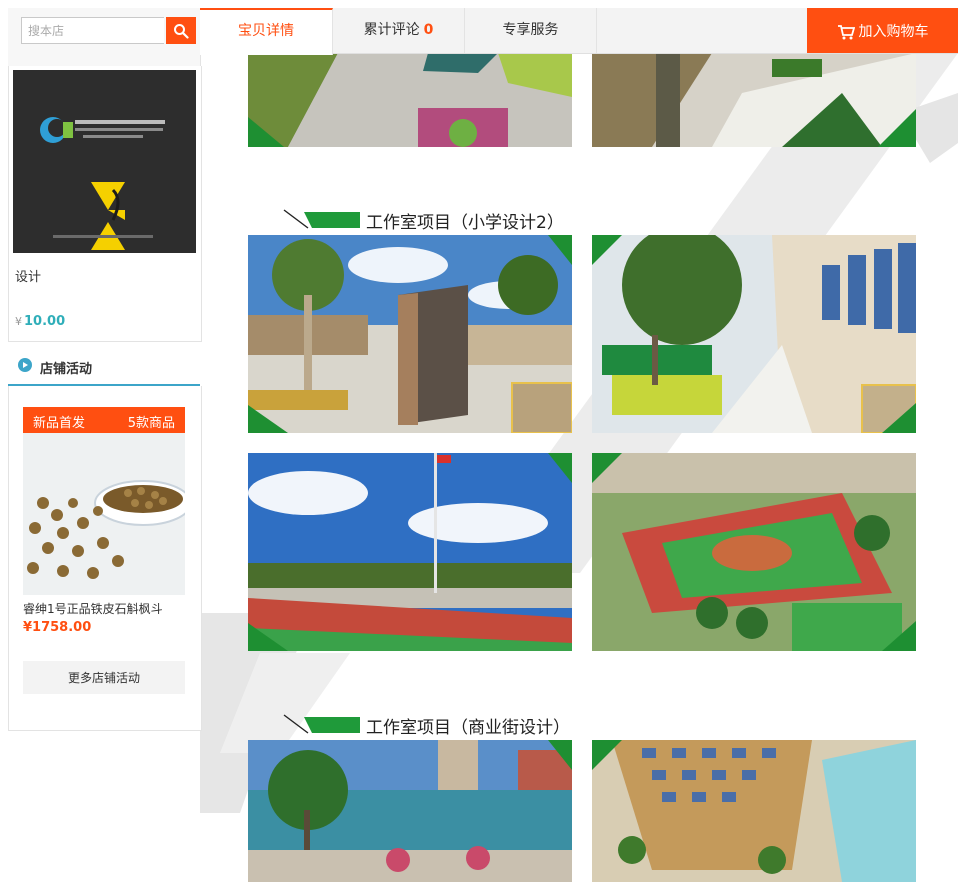 The height and width of the screenshot is (882, 958). I want to click on review-count: 0, so click(428, 30).